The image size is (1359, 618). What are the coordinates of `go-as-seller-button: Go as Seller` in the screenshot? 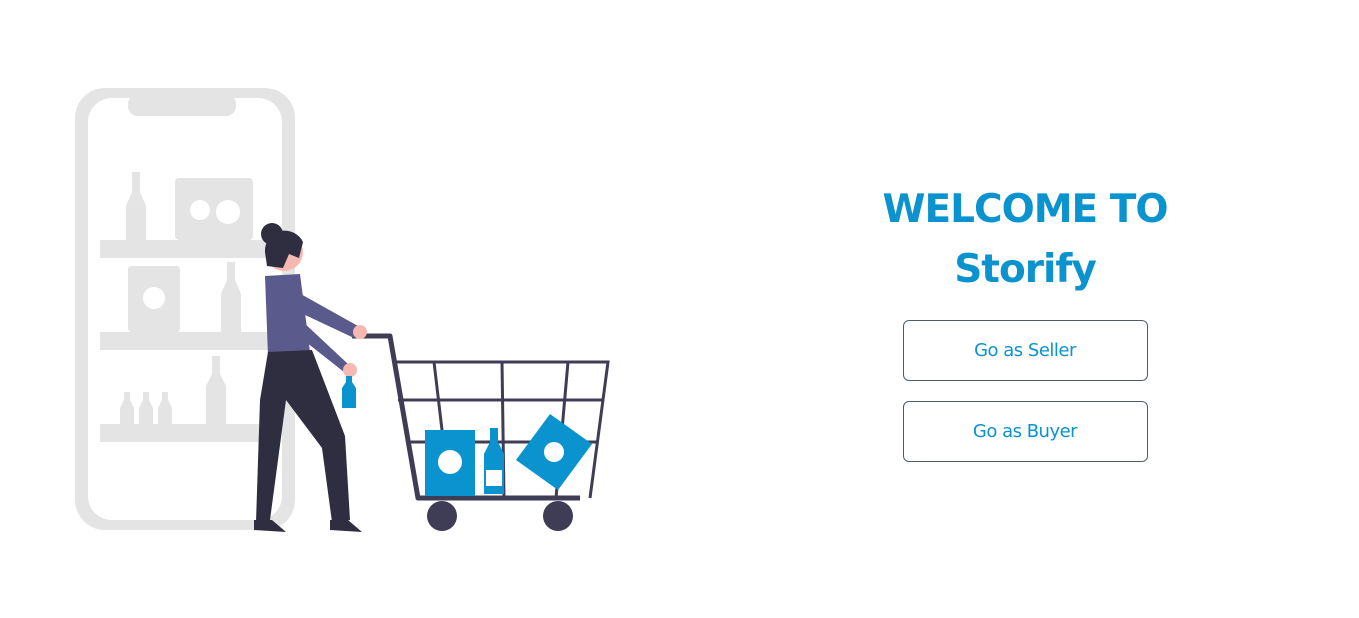 It's located at (1025, 350).